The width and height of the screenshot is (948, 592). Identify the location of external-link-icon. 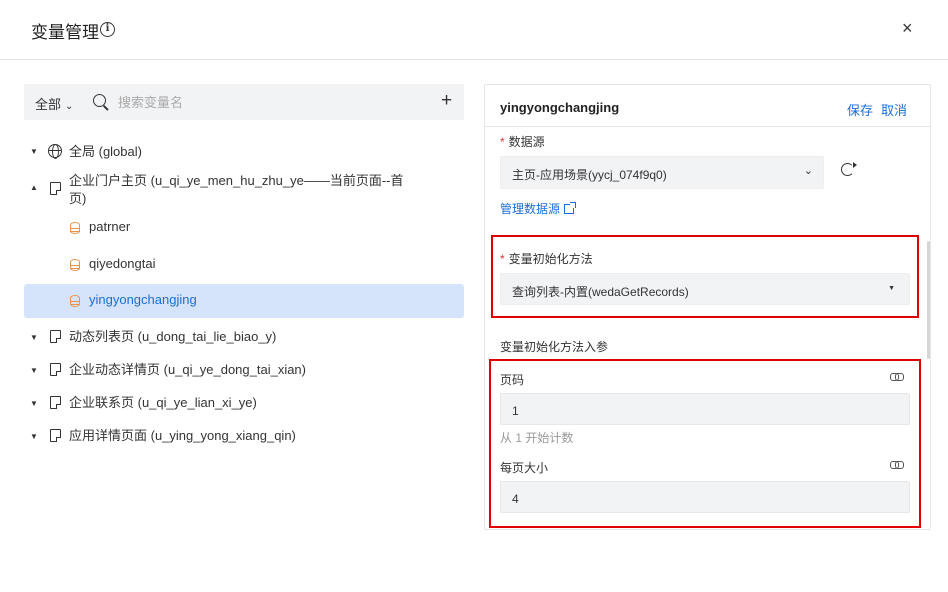
(570, 208).